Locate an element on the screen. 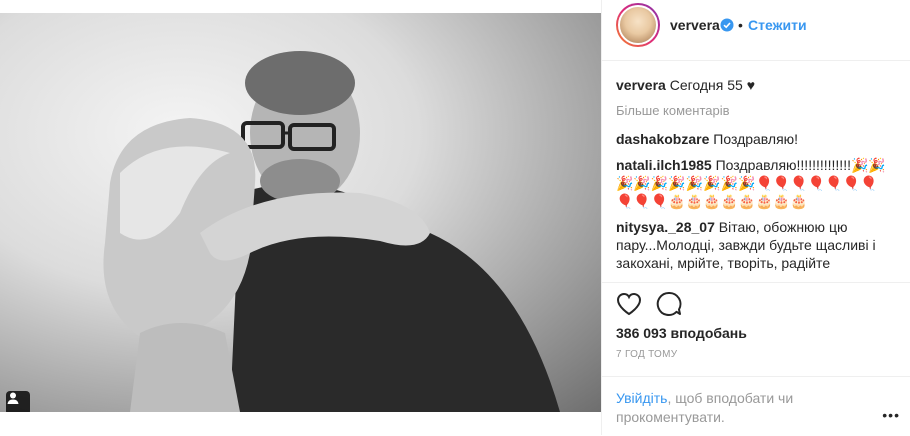 The image size is (910, 436). post-timestamp: 7 ГОД ТОМУ is located at coordinates (646, 354).